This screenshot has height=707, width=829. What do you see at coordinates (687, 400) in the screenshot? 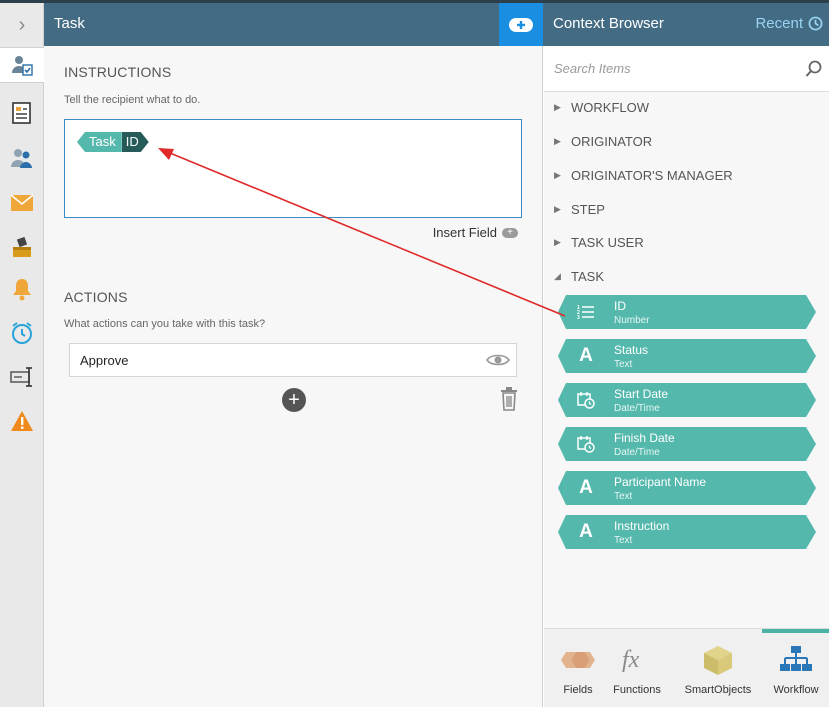
I see `field-item-start-date: Start Date Date/Time` at bounding box center [687, 400].